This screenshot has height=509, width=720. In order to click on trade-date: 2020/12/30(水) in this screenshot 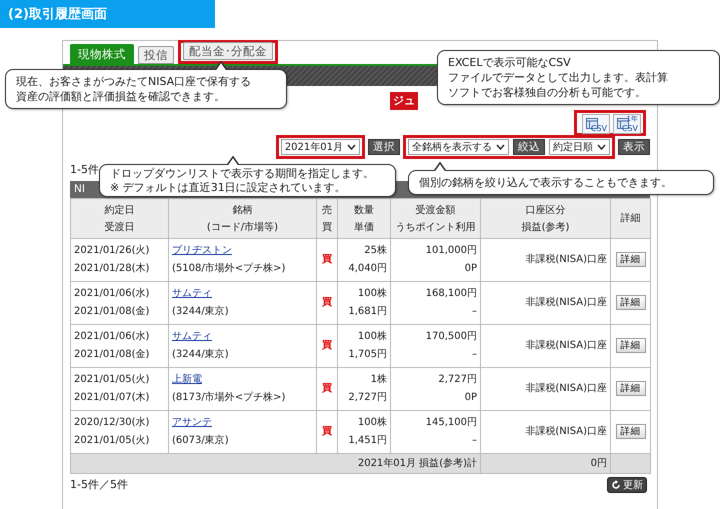, I will do `click(112, 423)`.